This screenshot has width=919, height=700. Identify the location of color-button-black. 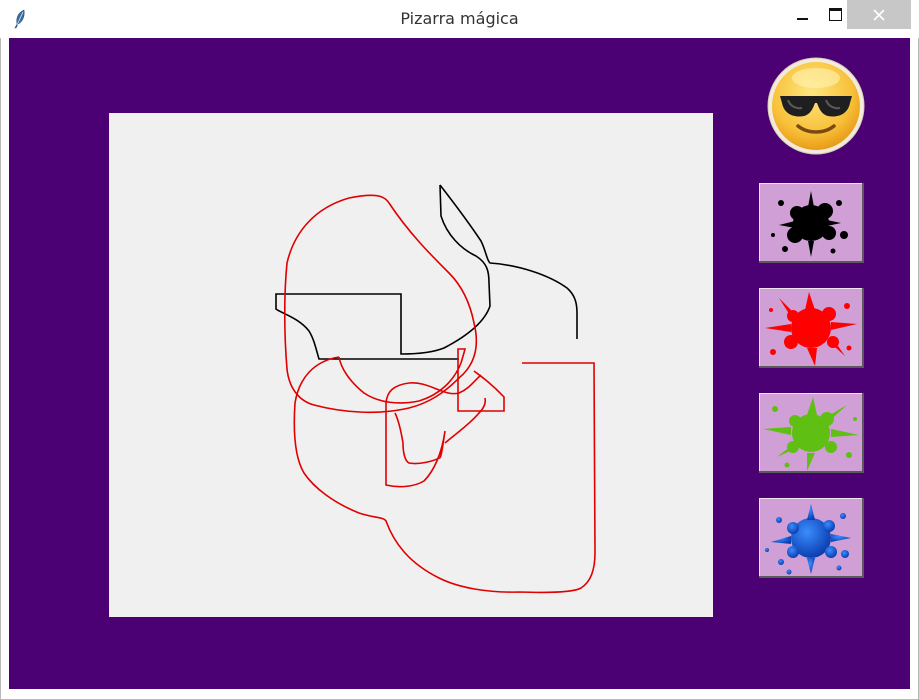
(811, 223).